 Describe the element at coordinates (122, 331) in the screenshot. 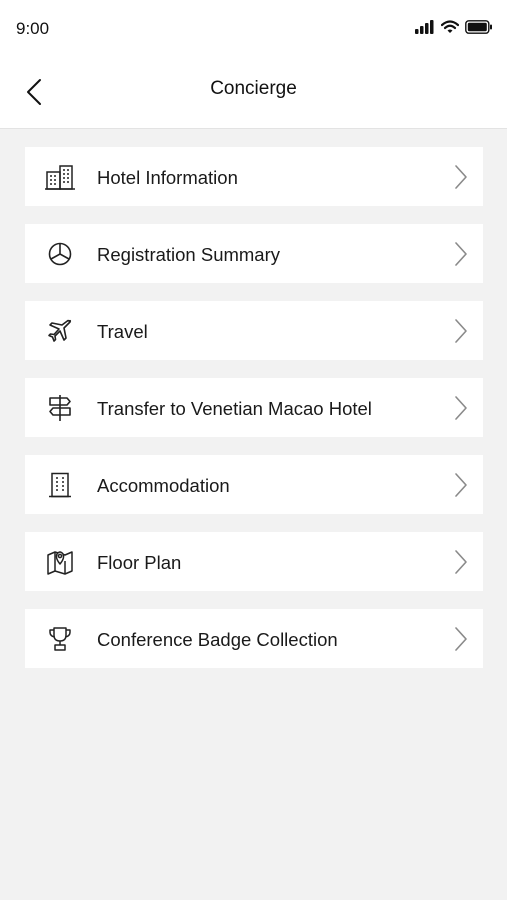

I see `menu-item-label: Travel` at that location.